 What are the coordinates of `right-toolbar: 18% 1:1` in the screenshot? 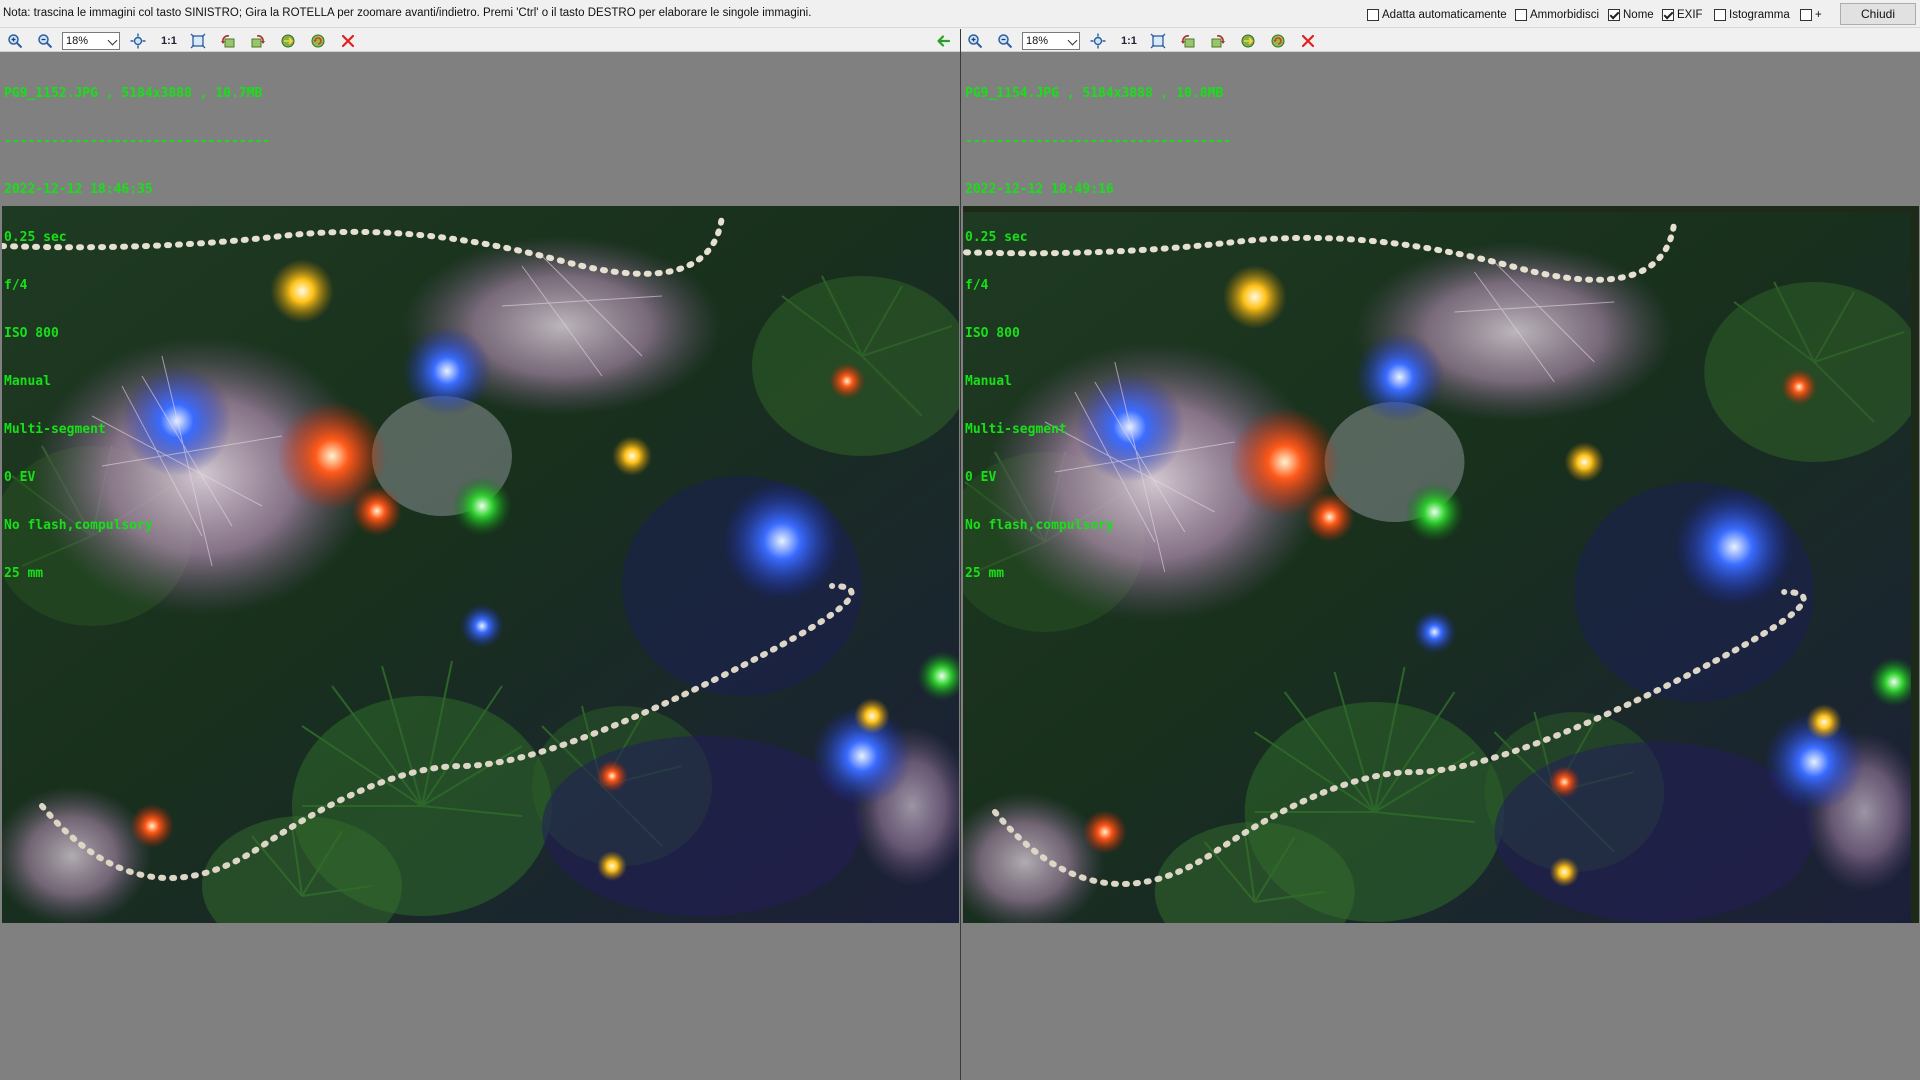 It's located at (1440, 40).